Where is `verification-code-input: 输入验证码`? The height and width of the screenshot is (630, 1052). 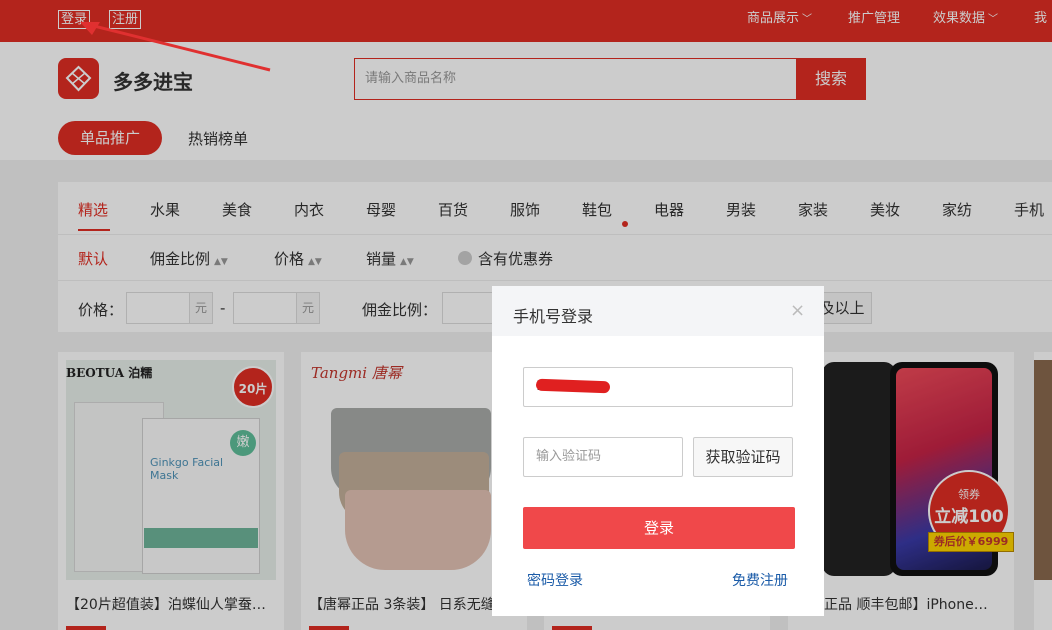
verification-code-input: 输入验证码 is located at coordinates (603, 457).